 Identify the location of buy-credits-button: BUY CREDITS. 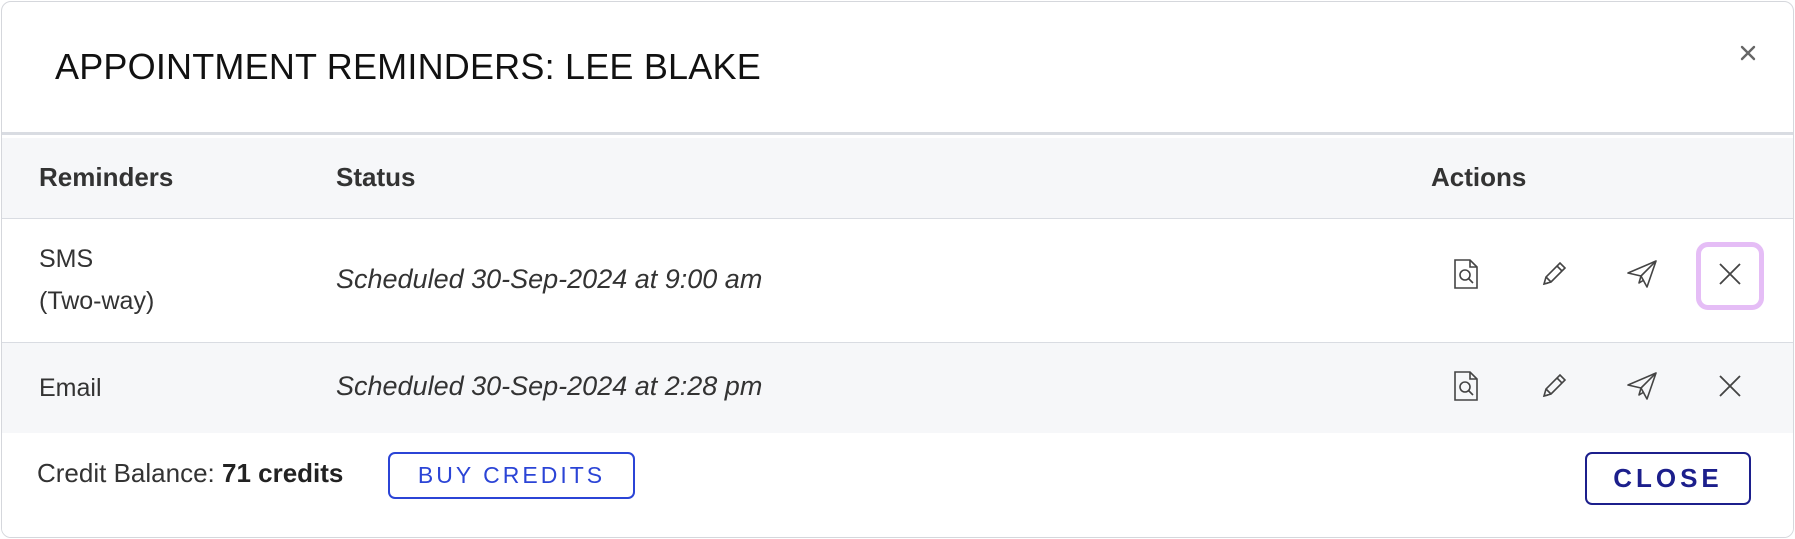
(511, 475).